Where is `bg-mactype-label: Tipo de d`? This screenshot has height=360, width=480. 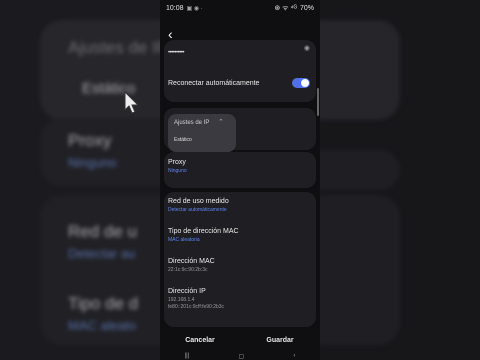
bg-mactype-label: Tipo de d is located at coordinates (103, 303).